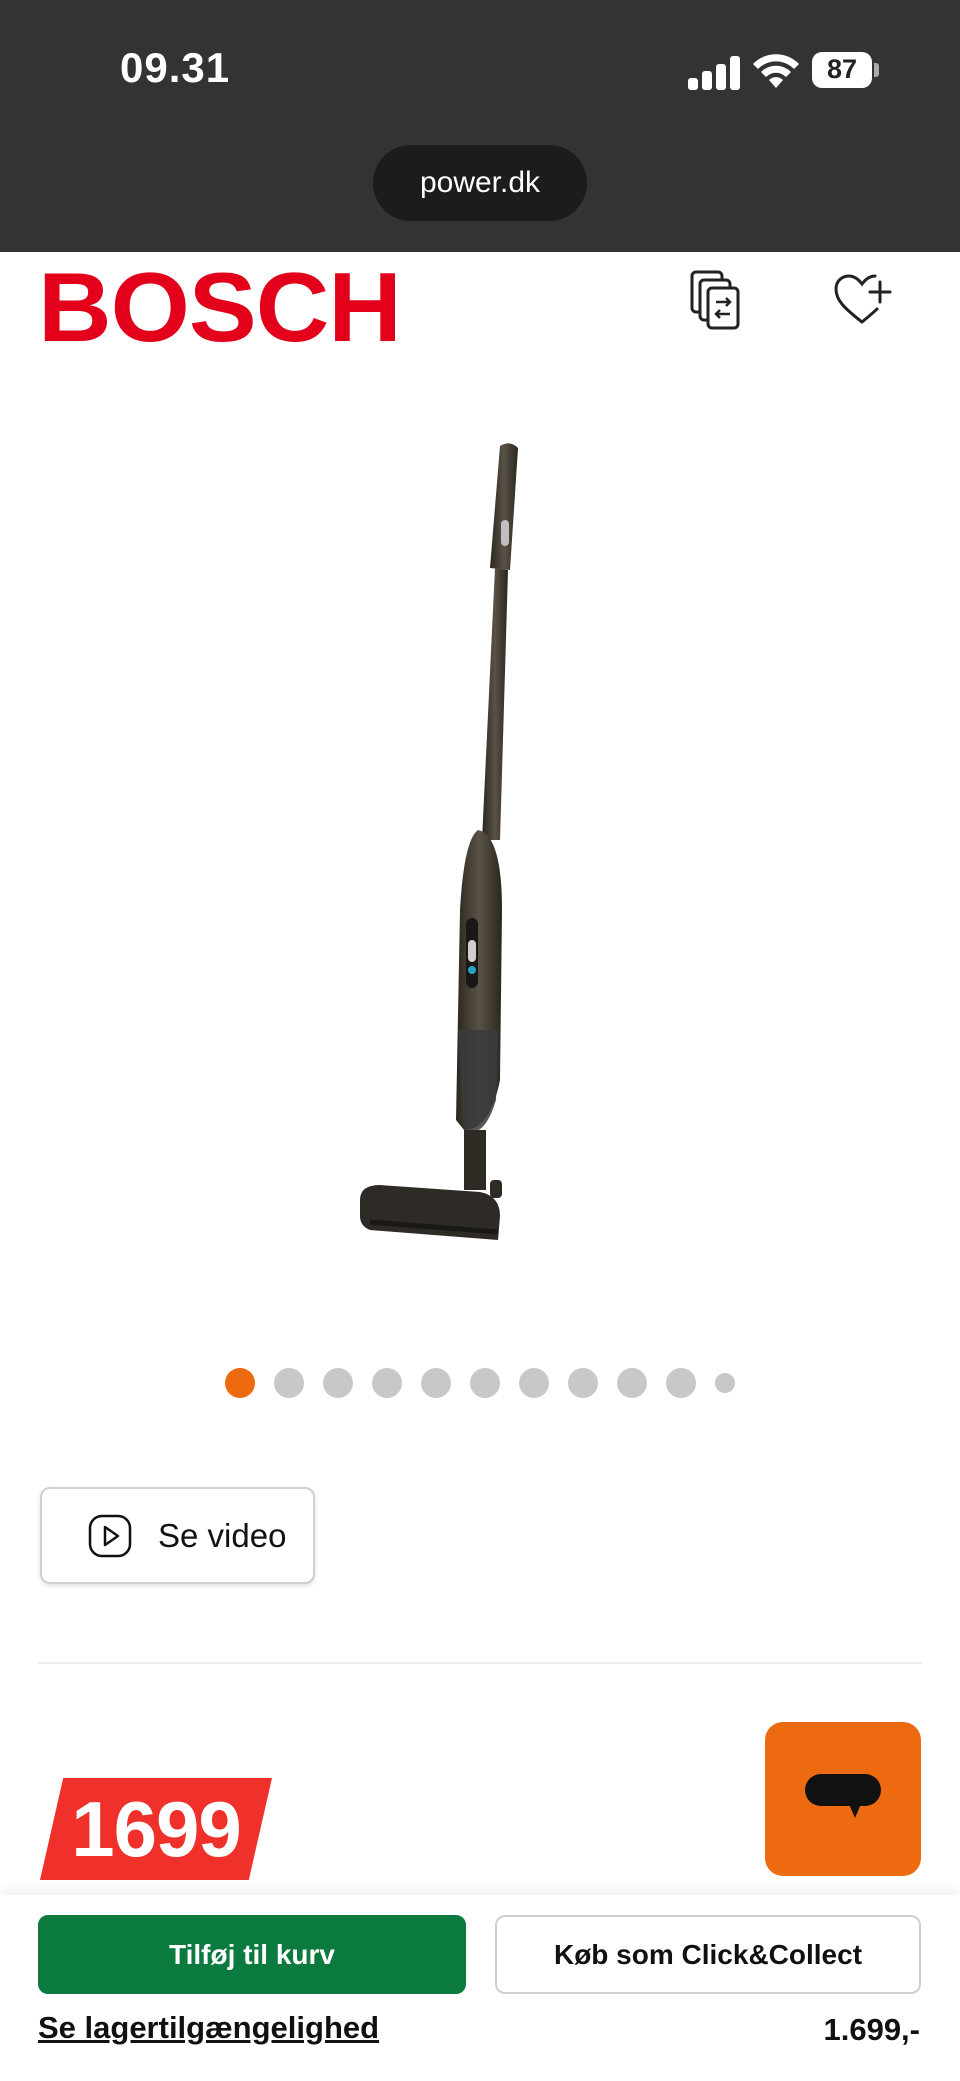 This screenshot has height=2081, width=960. I want to click on add-to-cart-button: Tilføj til kurv, so click(252, 1954).